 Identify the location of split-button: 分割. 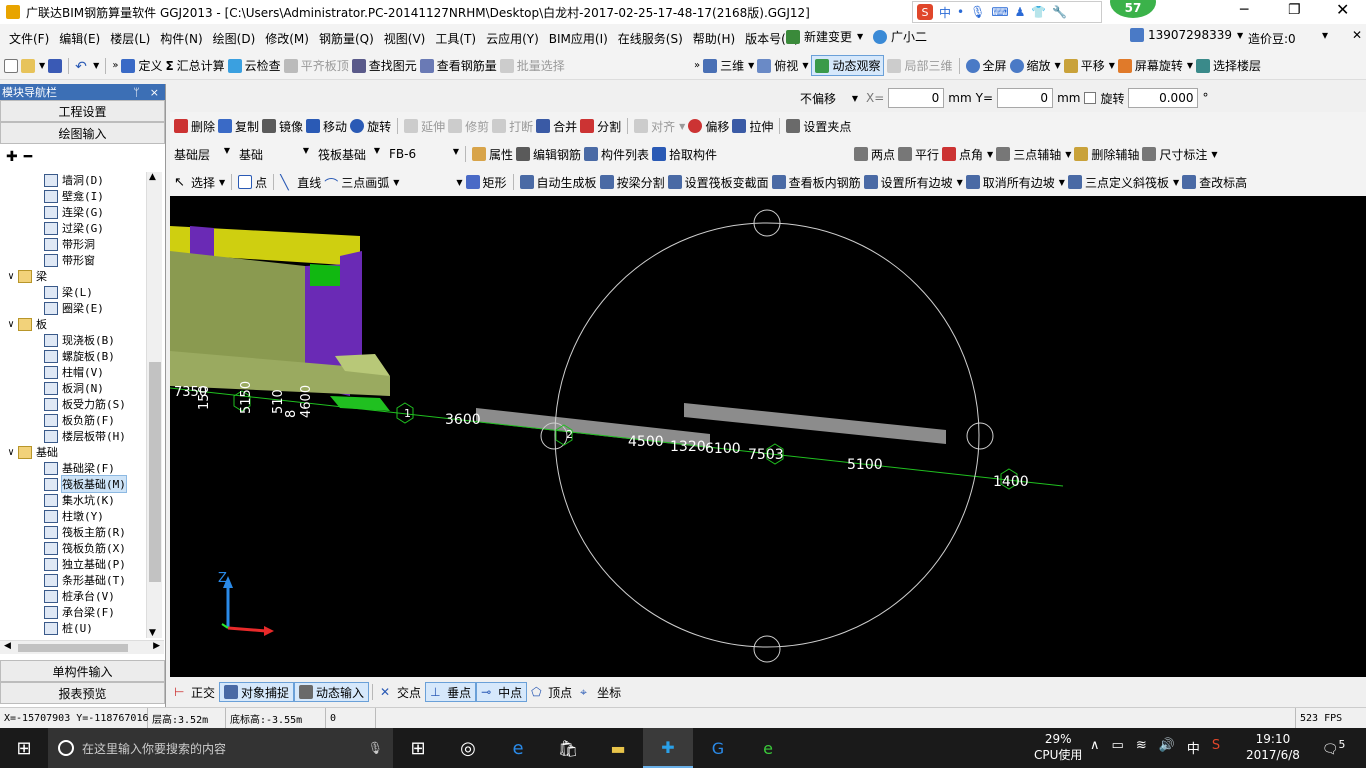
(609, 126).